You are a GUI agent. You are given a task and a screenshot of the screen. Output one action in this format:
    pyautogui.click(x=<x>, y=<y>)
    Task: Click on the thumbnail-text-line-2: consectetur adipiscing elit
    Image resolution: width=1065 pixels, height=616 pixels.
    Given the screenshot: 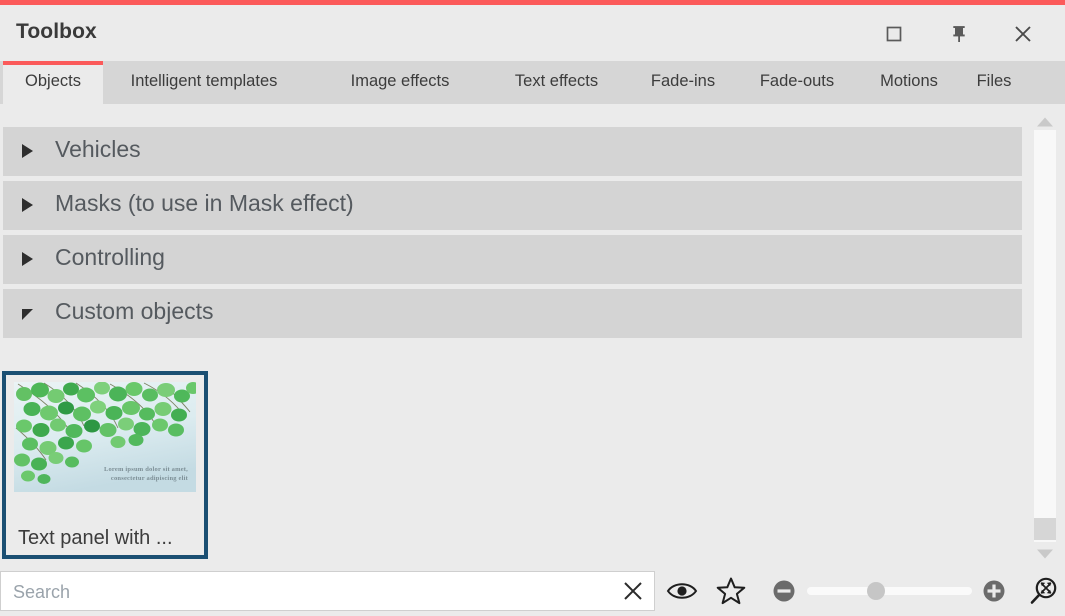 What is the action you would take?
    pyautogui.click(x=149, y=479)
    